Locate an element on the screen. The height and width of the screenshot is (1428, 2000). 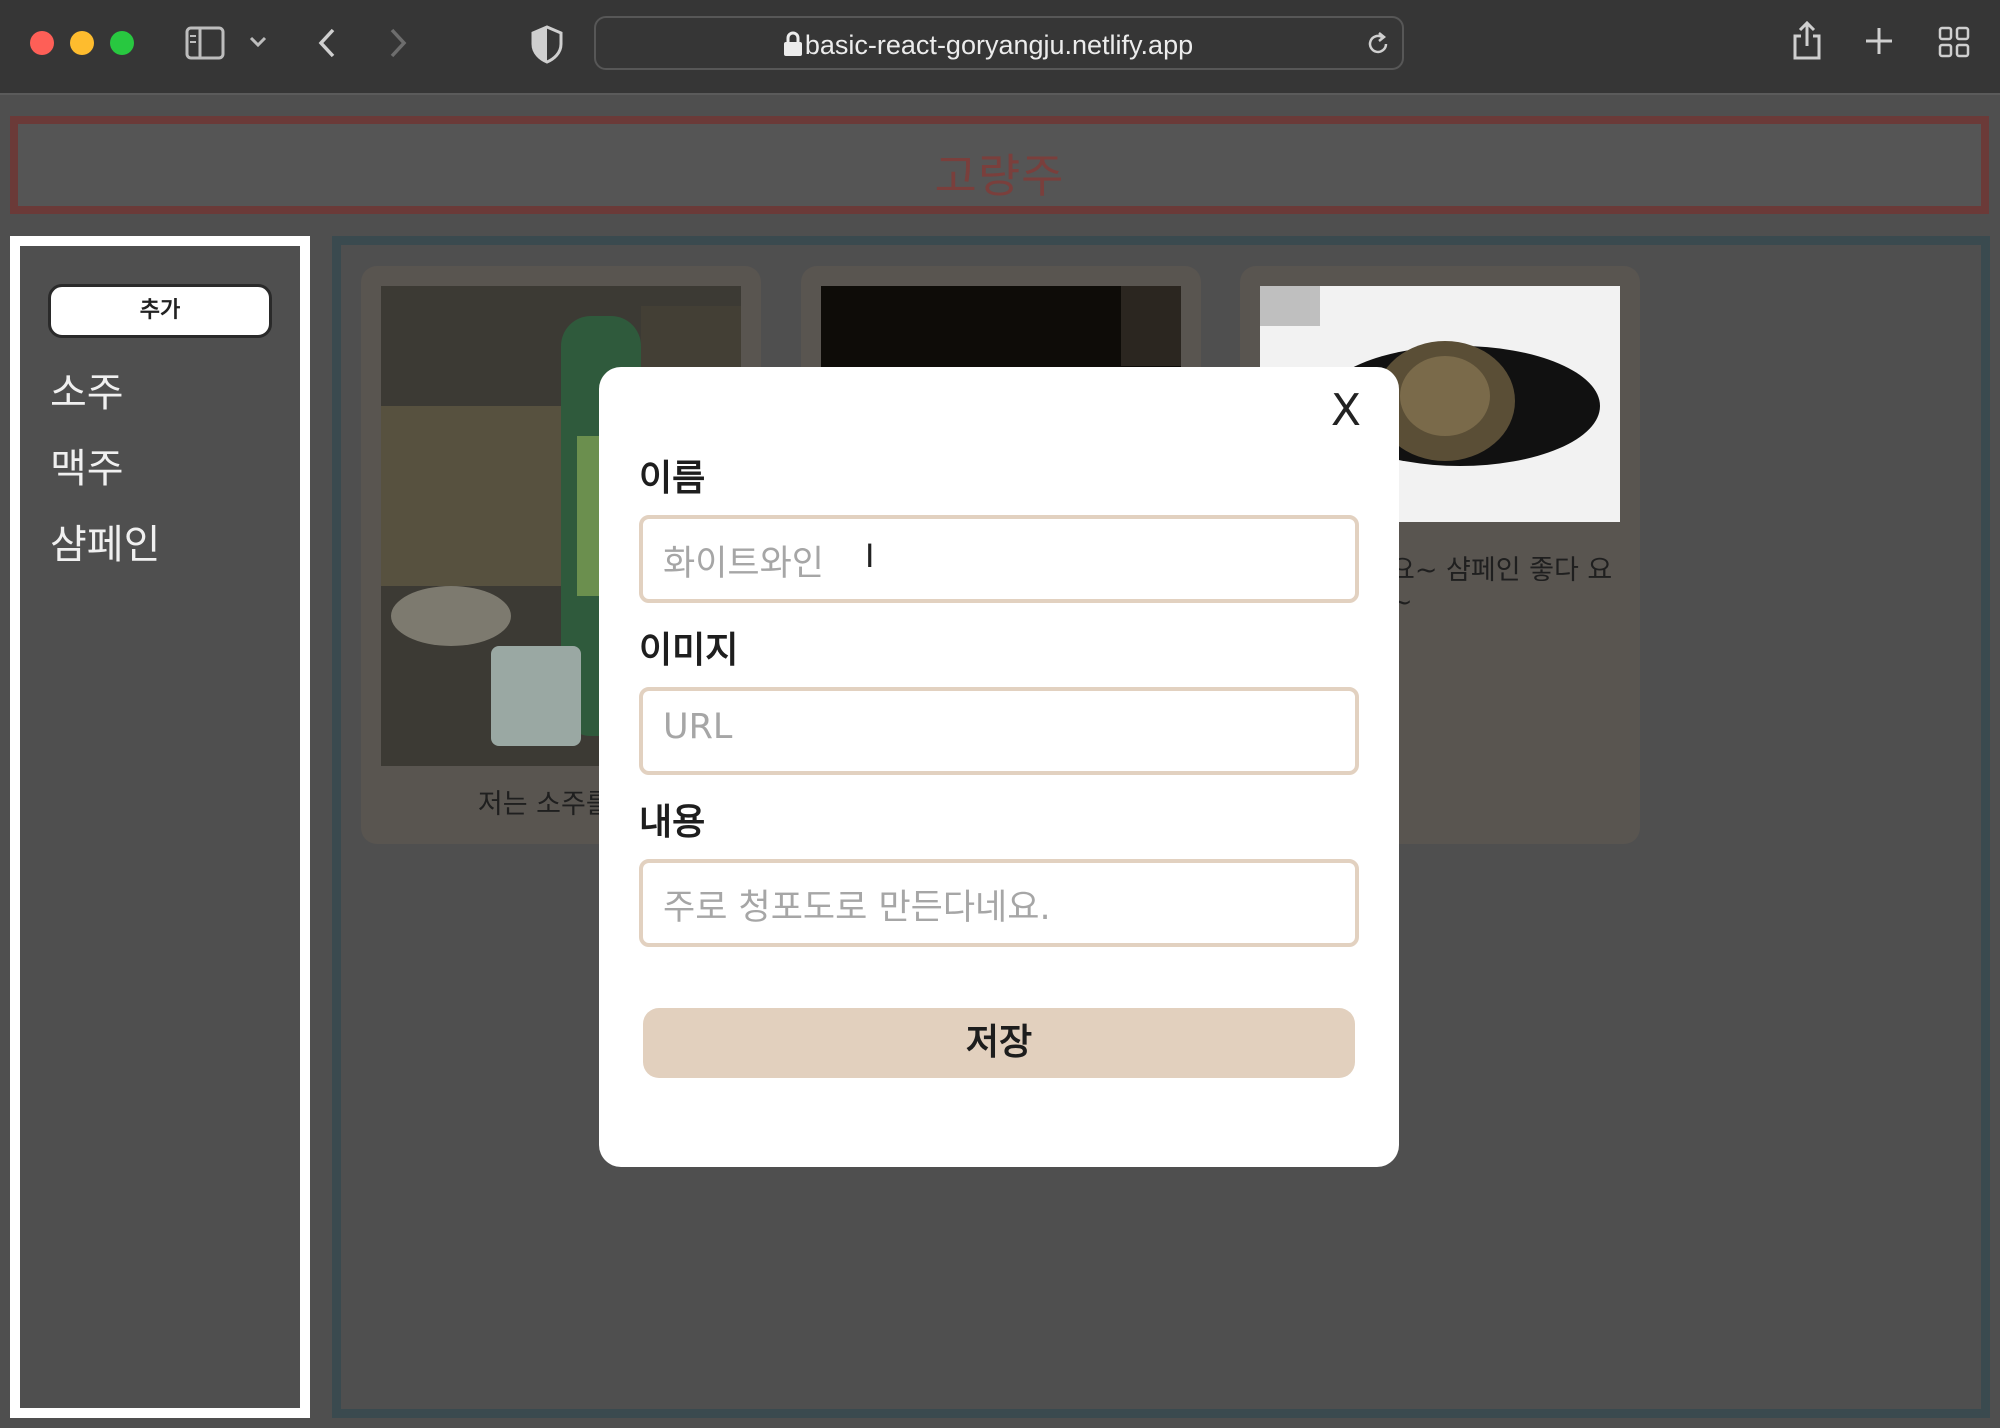
close-modal-button: X is located at coordinates (1346, 410).